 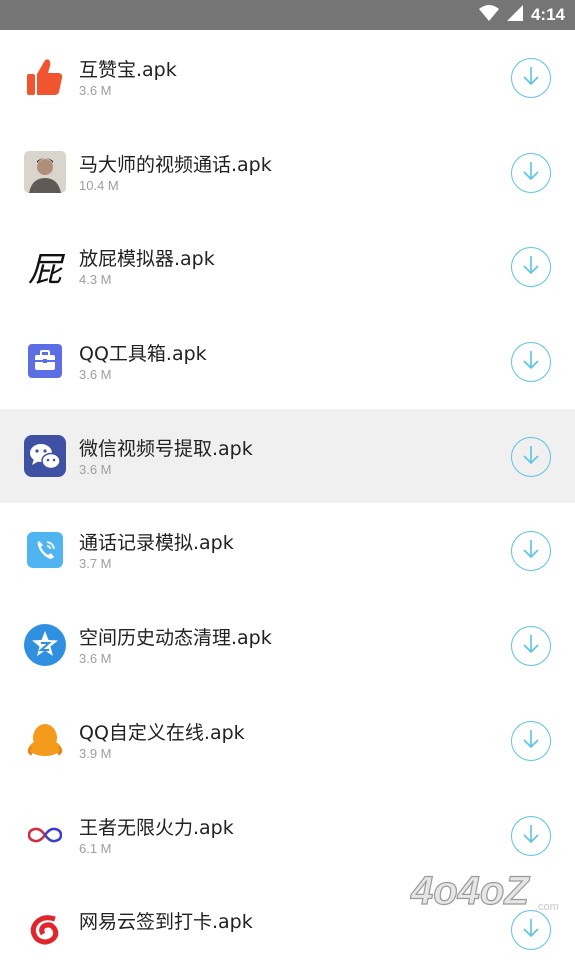 I want to click on toolbox-icon, so click(x=45, y=361).